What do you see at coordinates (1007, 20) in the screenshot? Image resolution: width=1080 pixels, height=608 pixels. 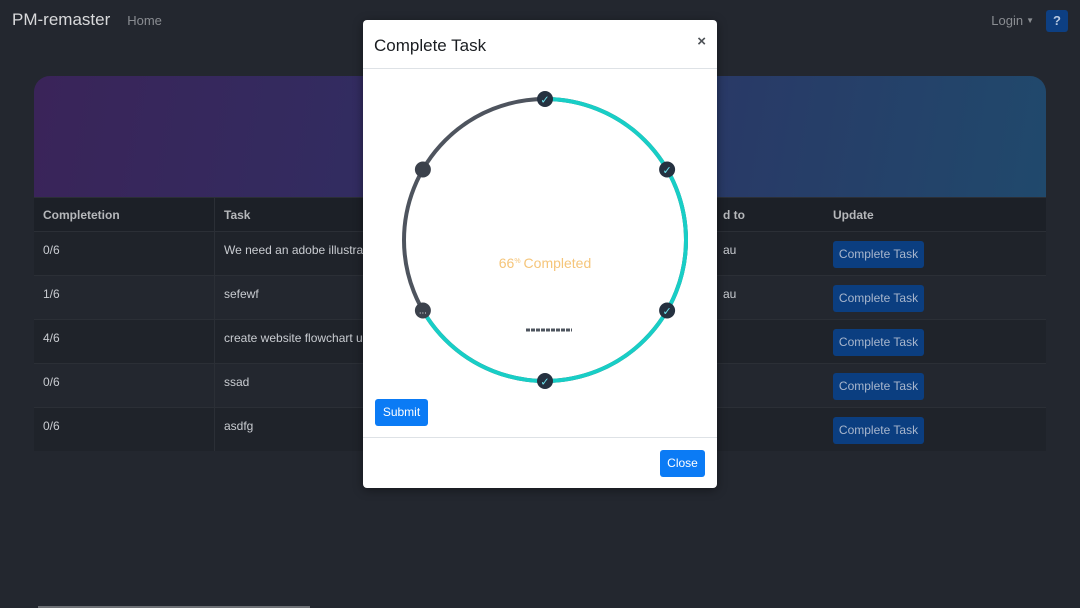 I see `login-label: Login` at bounding box center [1007, 20].